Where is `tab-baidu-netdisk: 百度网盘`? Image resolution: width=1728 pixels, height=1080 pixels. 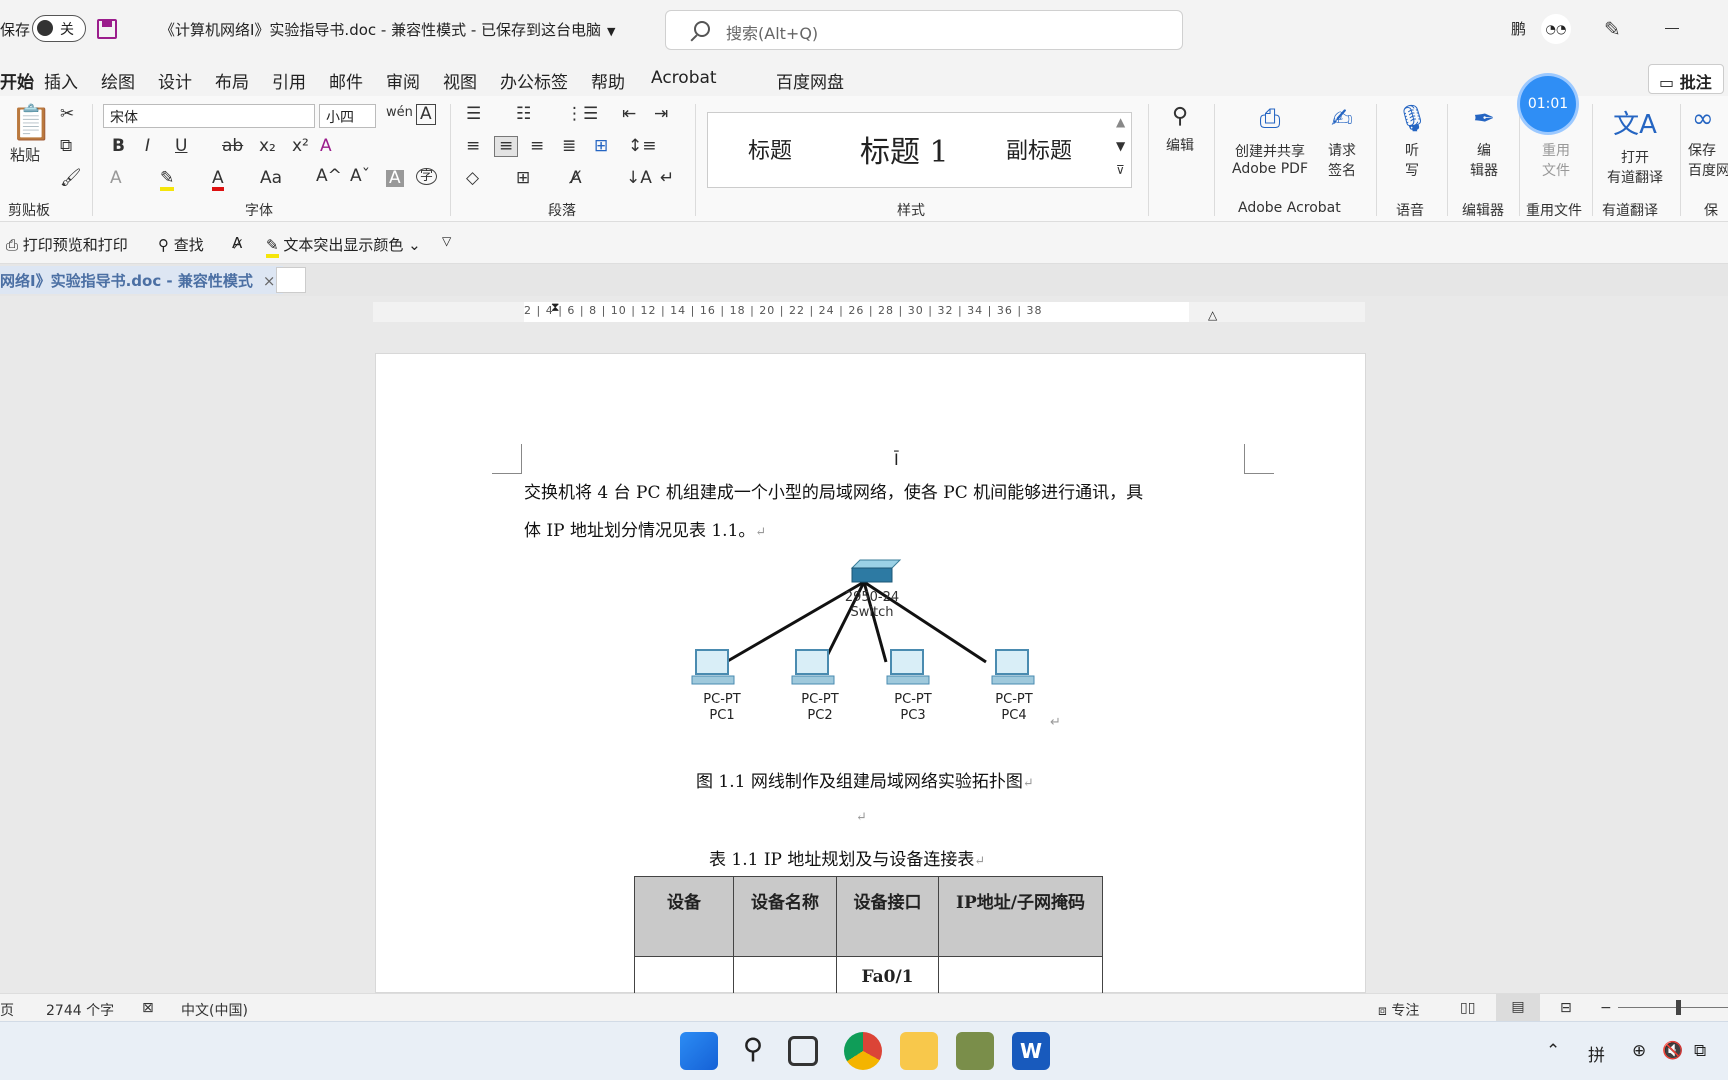
tab-baidu-netdisk: 百度网盘 is located at coordinates (810, 80).